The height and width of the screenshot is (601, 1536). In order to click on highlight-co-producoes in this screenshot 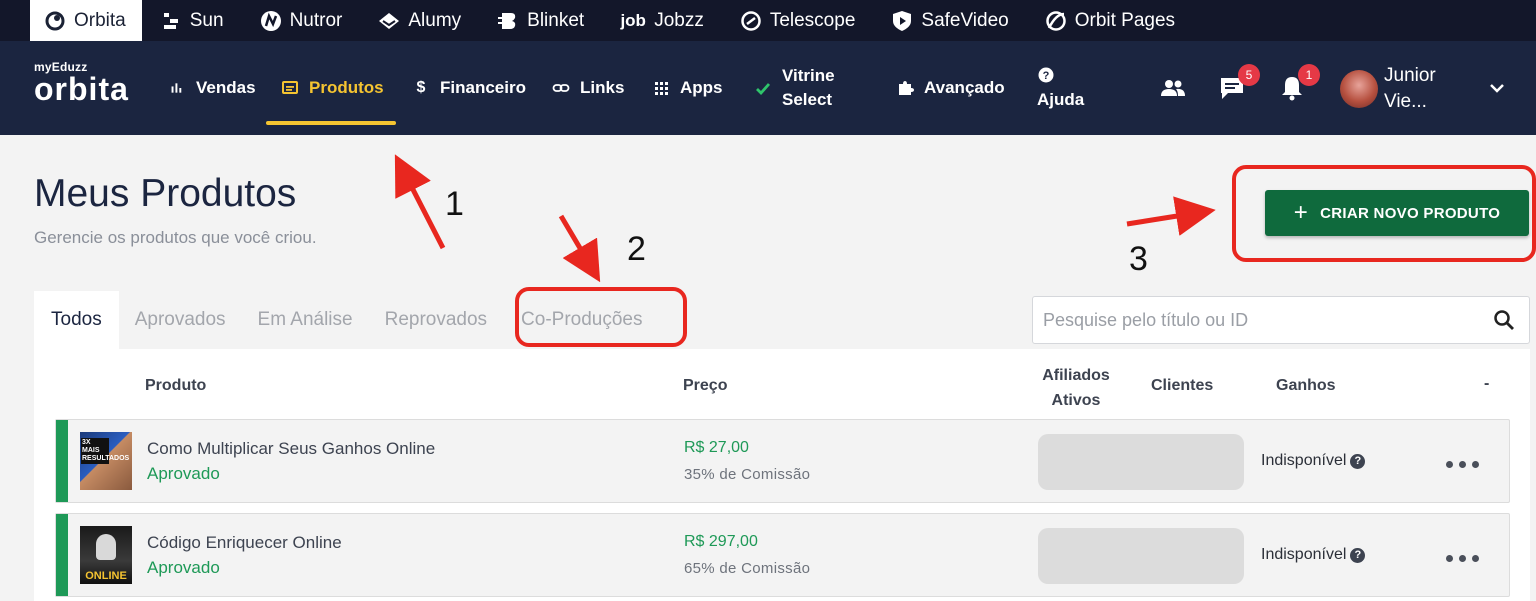, I will do `click(601, 317)`.